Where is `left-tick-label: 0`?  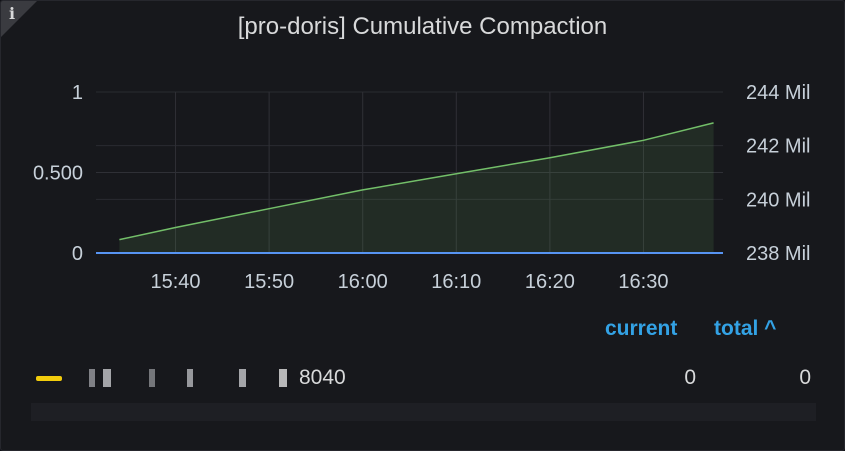
left-tick-label: 0 is located at coordinates (77, 254).